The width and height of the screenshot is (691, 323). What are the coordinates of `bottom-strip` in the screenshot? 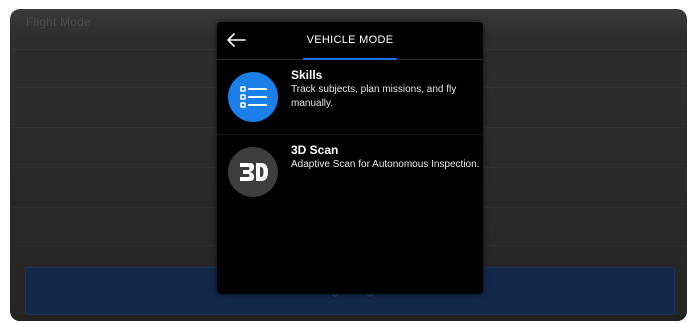 It's located at (348, 318).